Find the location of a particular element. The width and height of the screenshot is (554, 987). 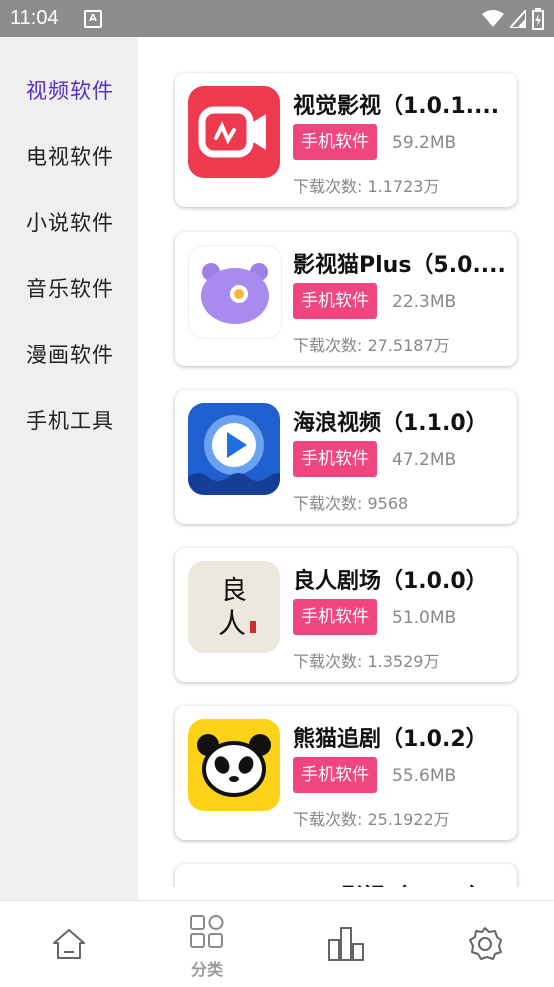

battery-icon is located at coordinates (538, 19).